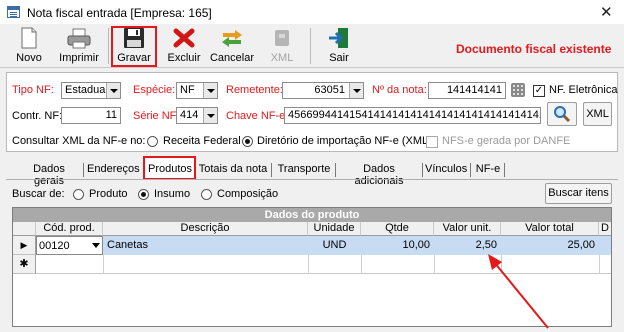 Image resolution: width=624 pixels, height=332 pixels. Describe the element at coordinates (189, 115) in the screenshot. I see `serie-value: 414` at that location.